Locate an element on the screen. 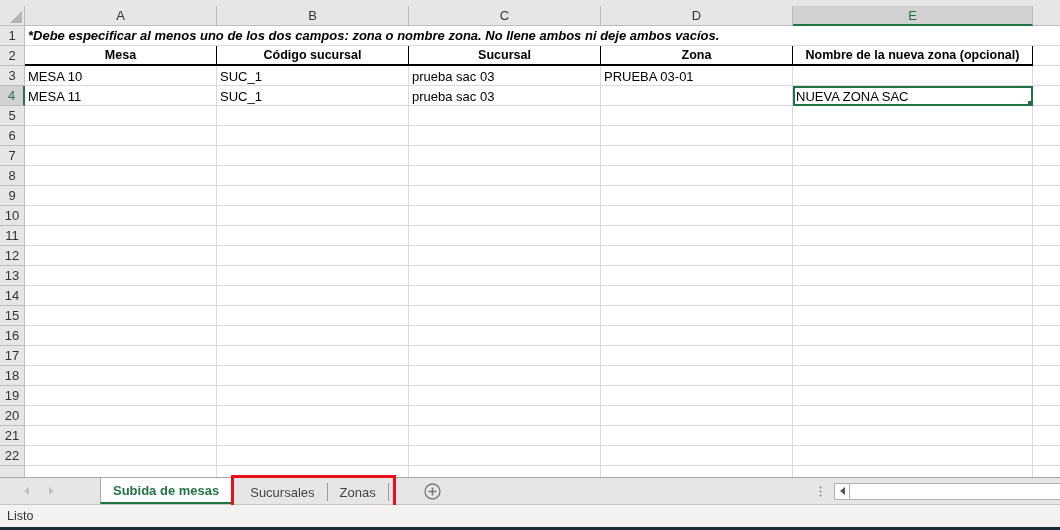 Image resolution: width=1060 pixels, height=530 pixels. row-header: 10 is located at coordinates (12, 216).